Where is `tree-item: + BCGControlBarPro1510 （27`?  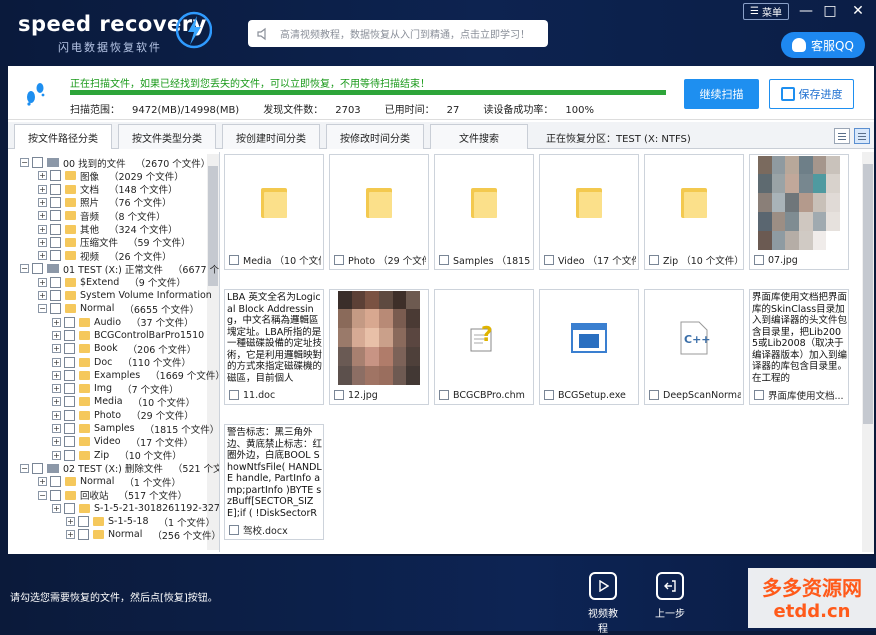
tree-item: + BCGControlBarPro1510 （27 is located at coordinates (135, 335).